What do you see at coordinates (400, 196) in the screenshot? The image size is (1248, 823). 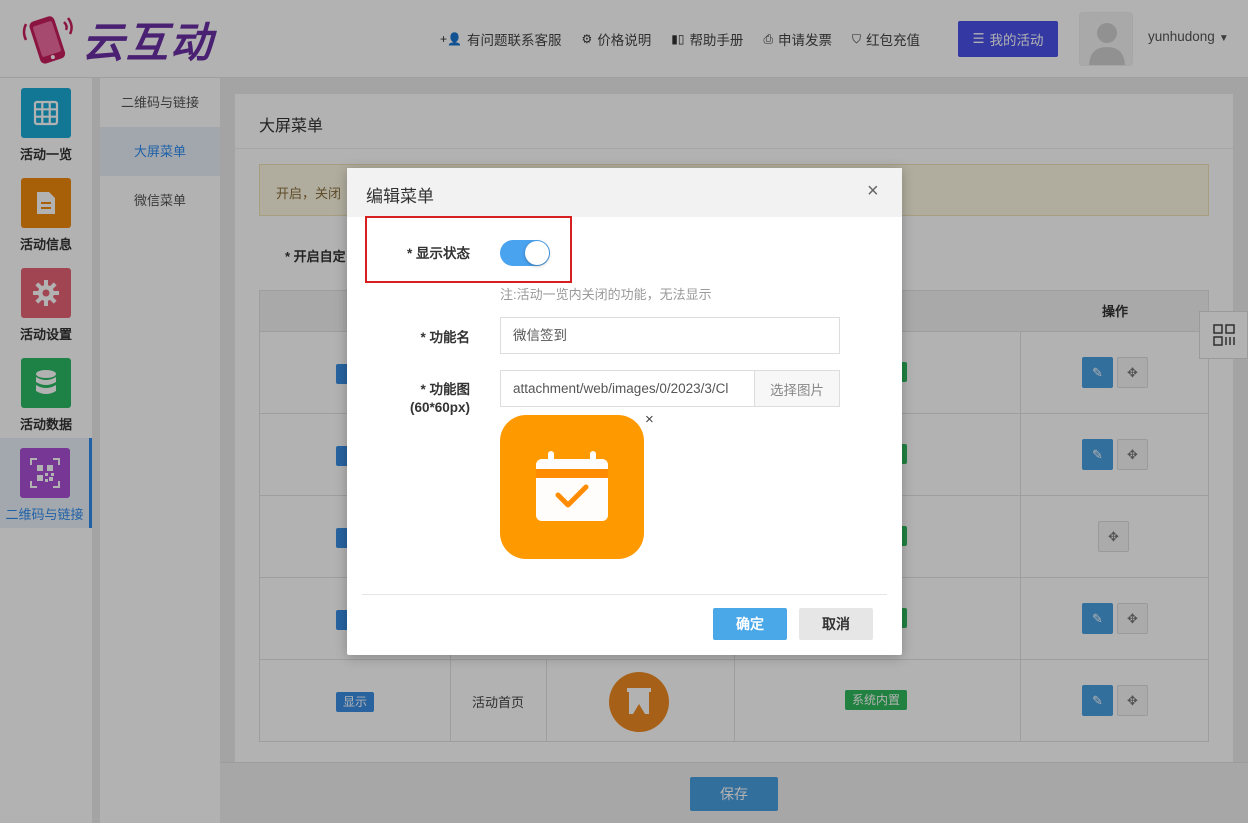 I see `dialog-title: 编辑菜单` at bounding box center [400, 196].